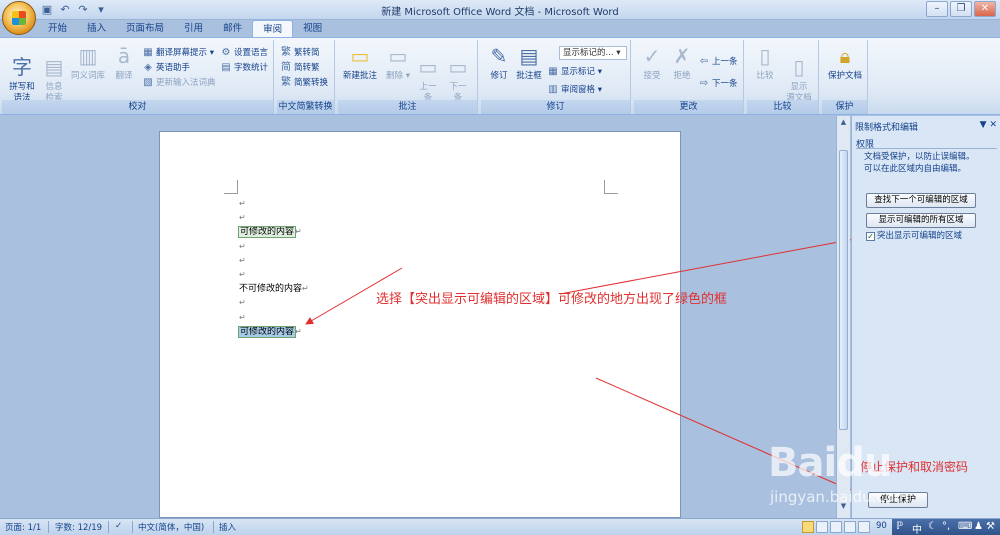 Image resolution: width=1000 pixels, height=535 pixels. I want to click on arrow-to-checkbox, so click(710, 265).